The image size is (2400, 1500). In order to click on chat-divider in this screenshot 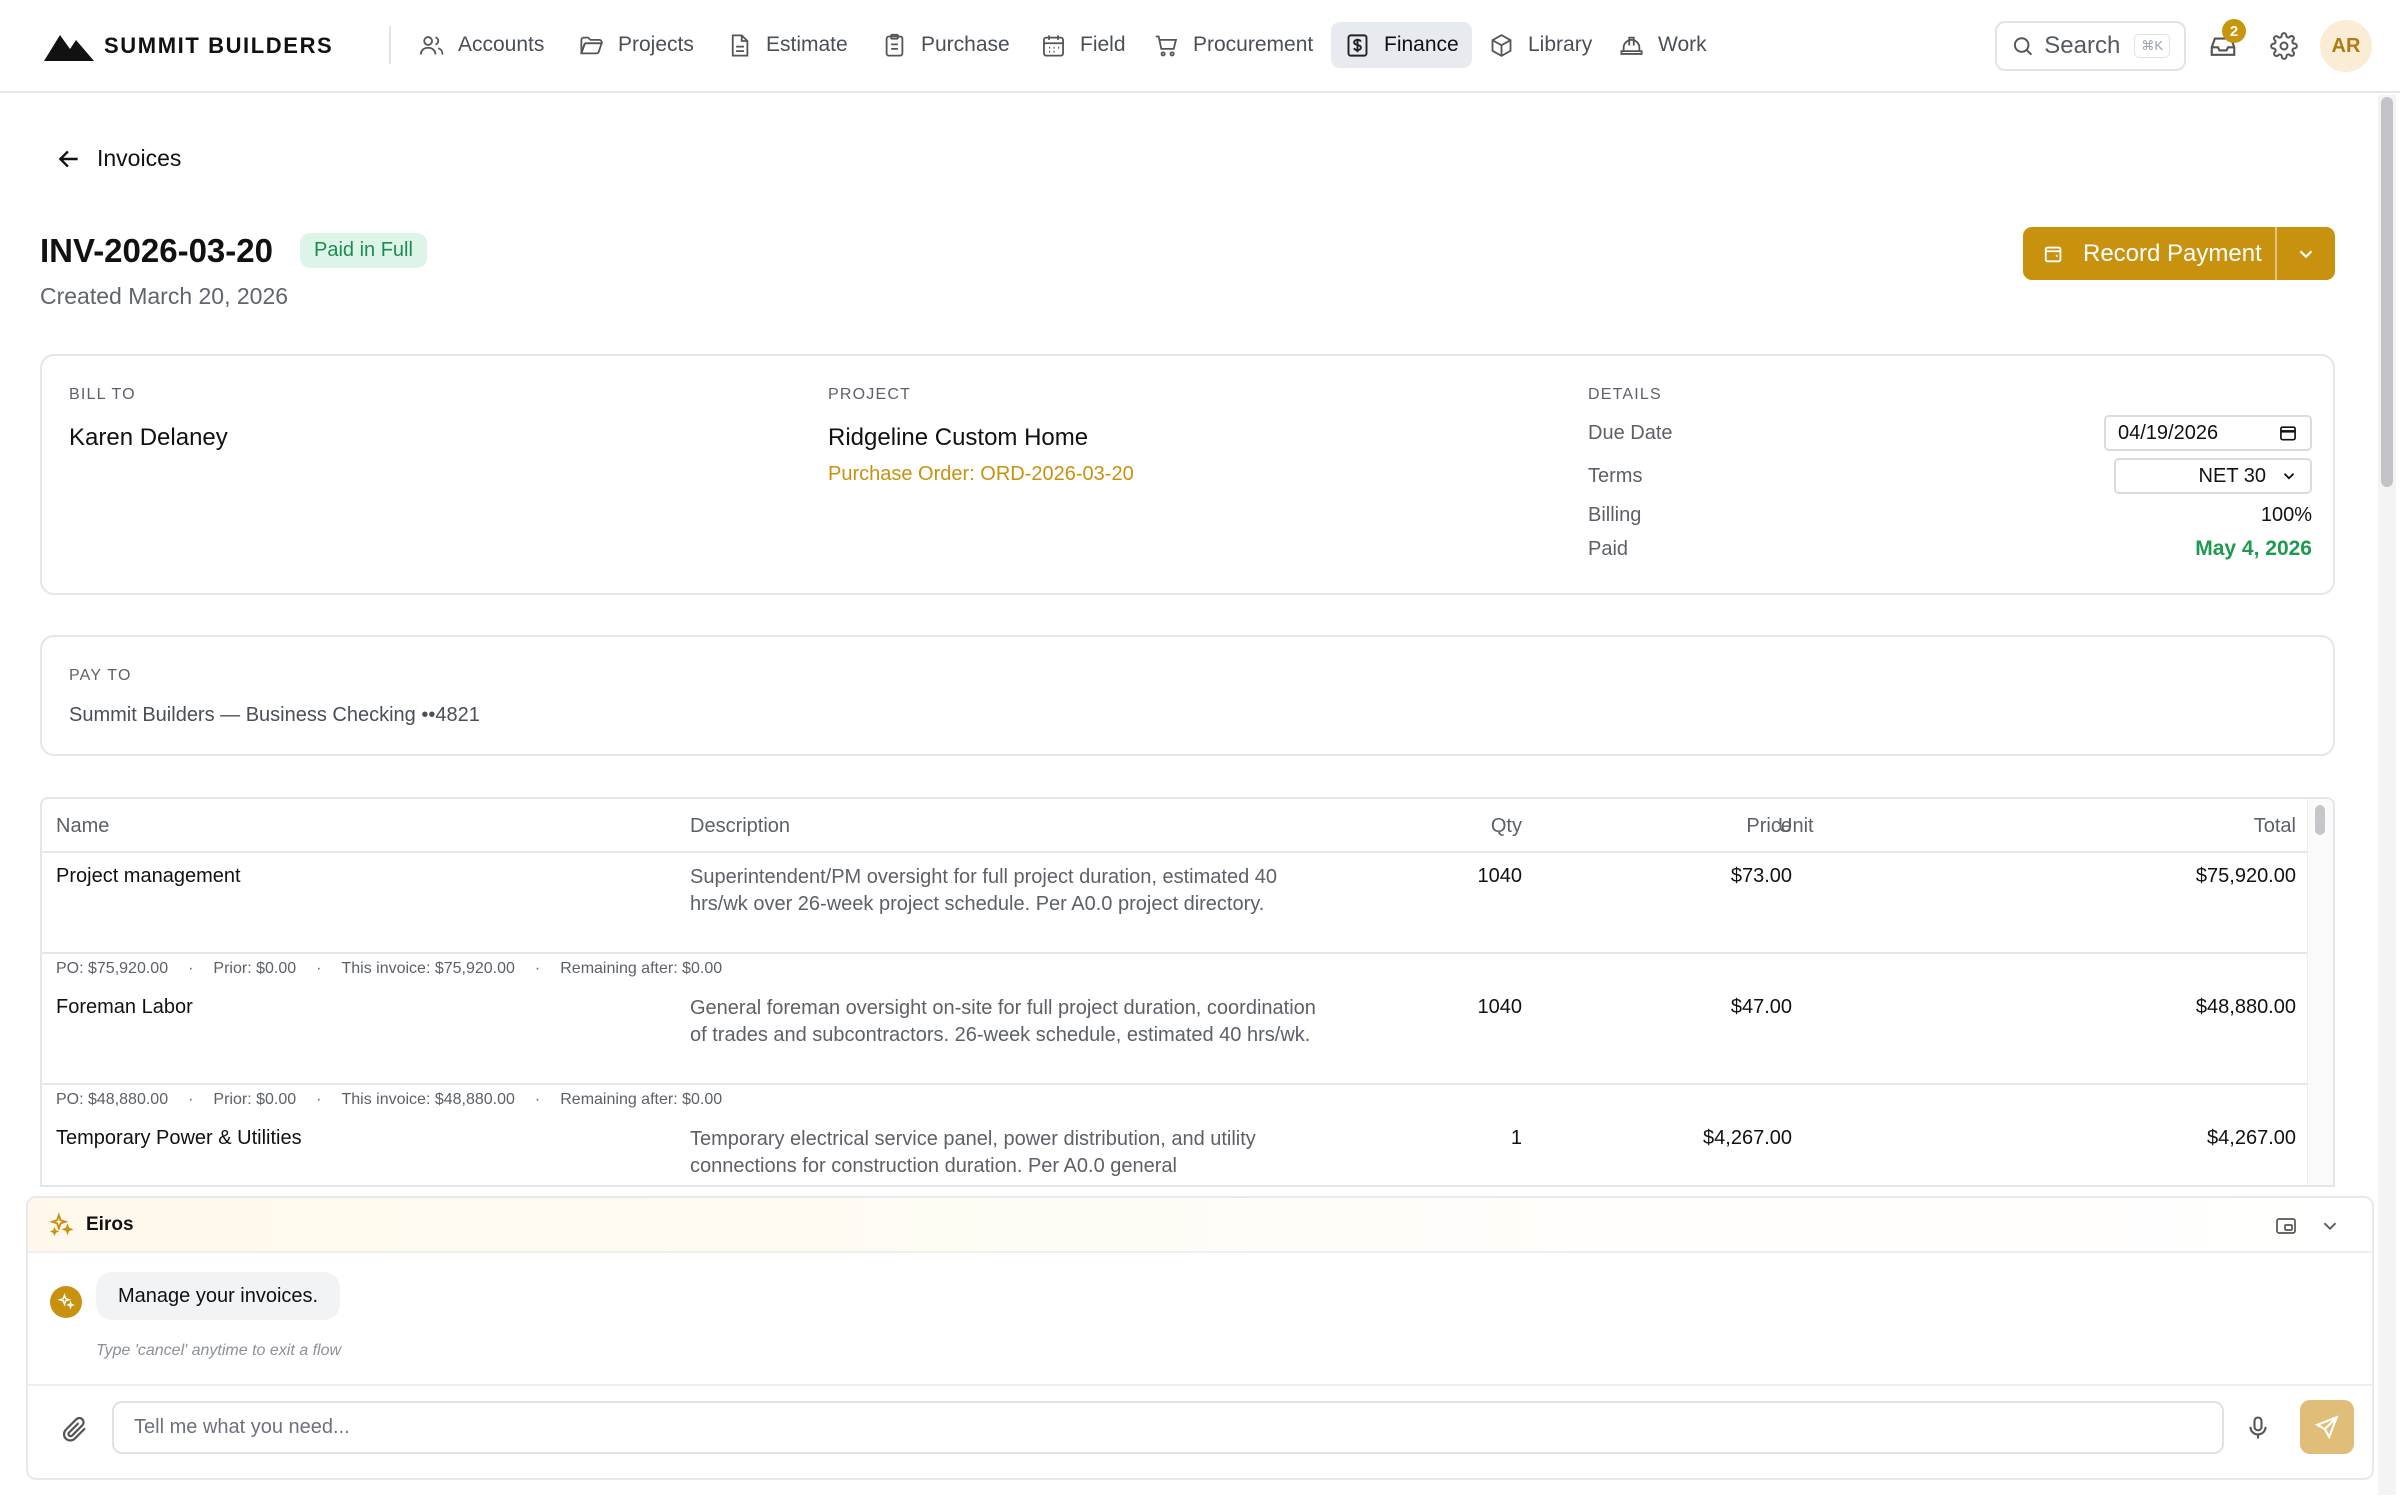, I will do `click(1200, 1385)`.